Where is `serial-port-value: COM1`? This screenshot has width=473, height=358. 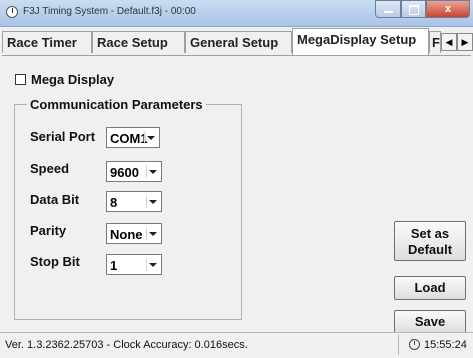 serial-port-value: COM1 is located at coordinates (129, 138).